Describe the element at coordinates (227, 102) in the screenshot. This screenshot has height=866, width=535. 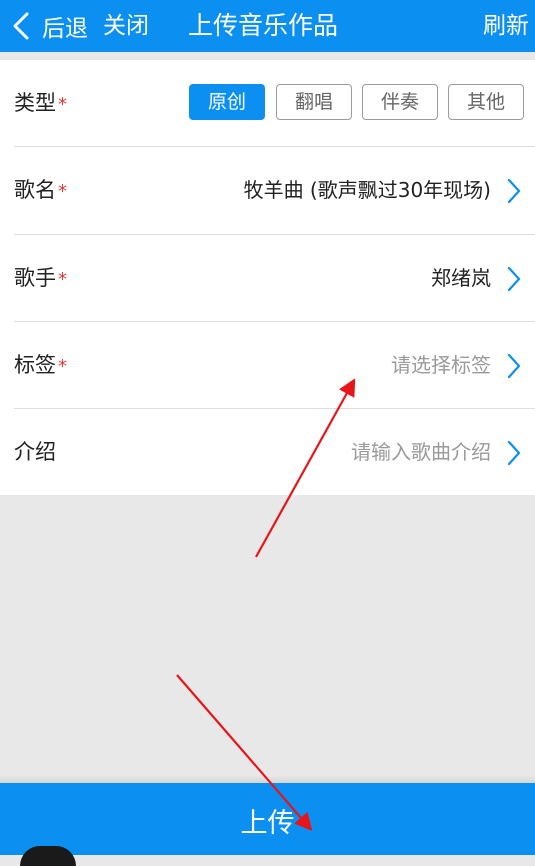
I see `type-option-original: 原创` at that location.